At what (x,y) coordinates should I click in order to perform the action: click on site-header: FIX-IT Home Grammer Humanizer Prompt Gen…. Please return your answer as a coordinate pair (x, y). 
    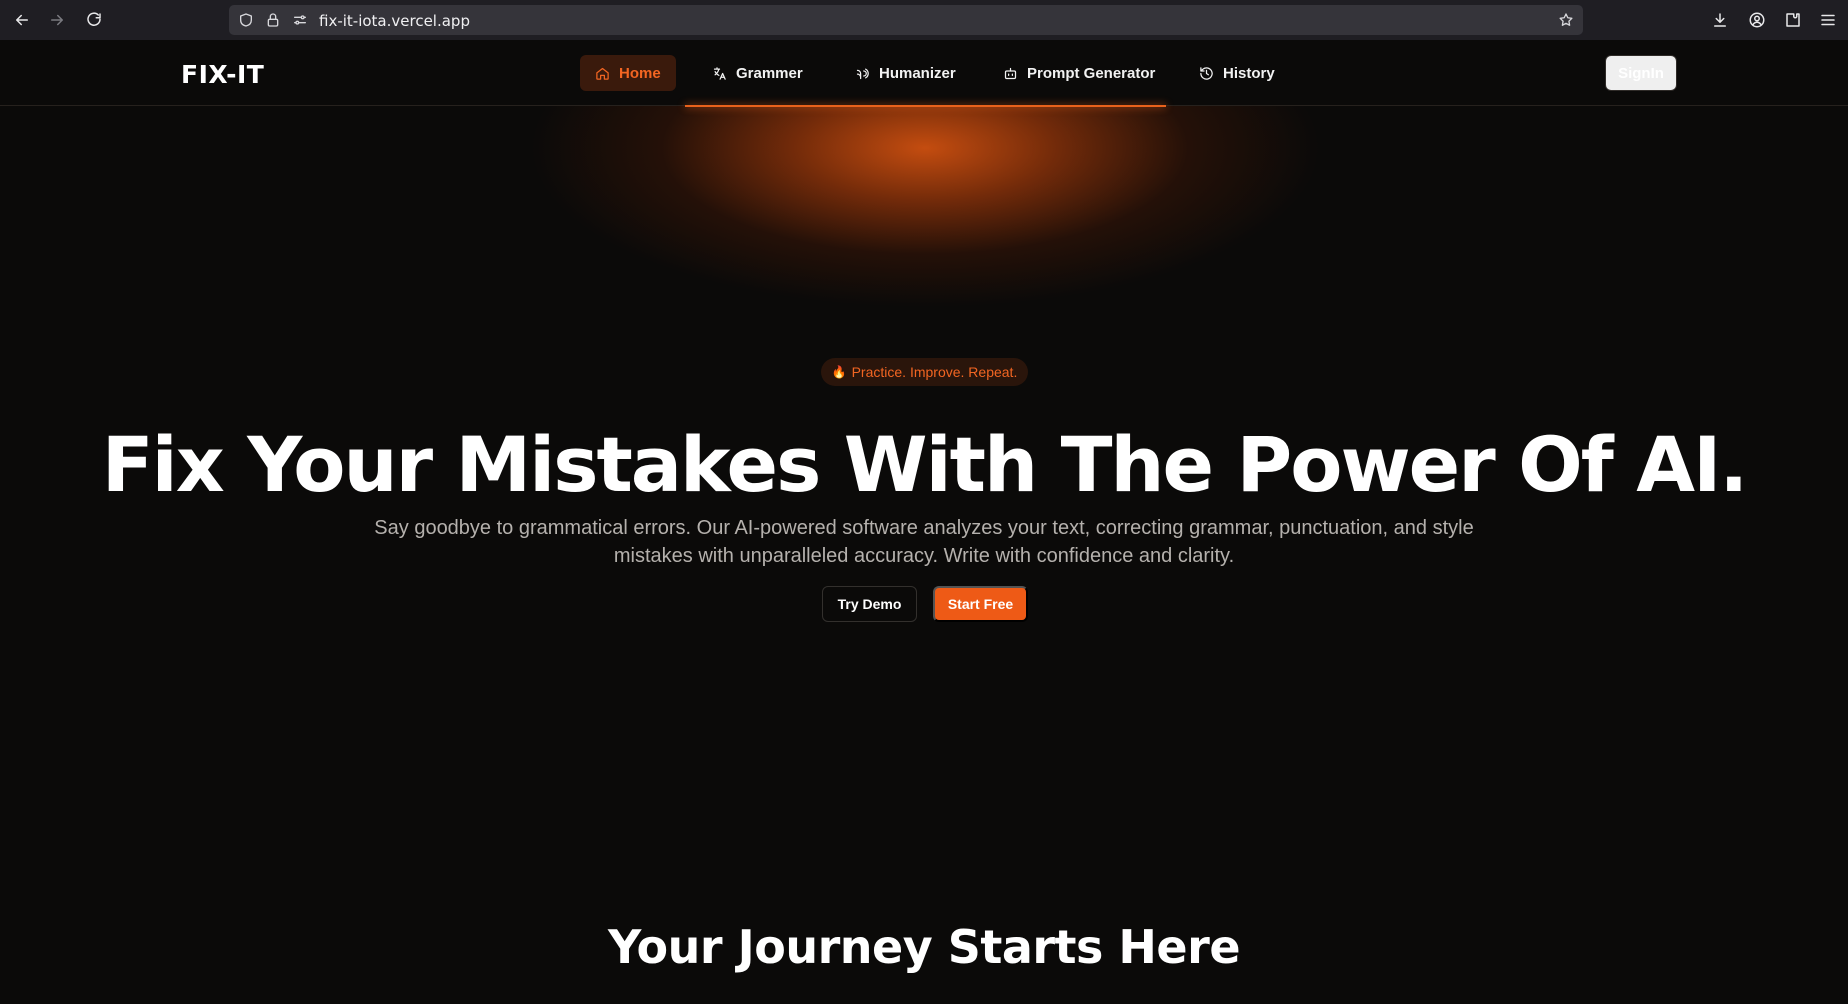
    Looking at the image, I should click on (924, 73).